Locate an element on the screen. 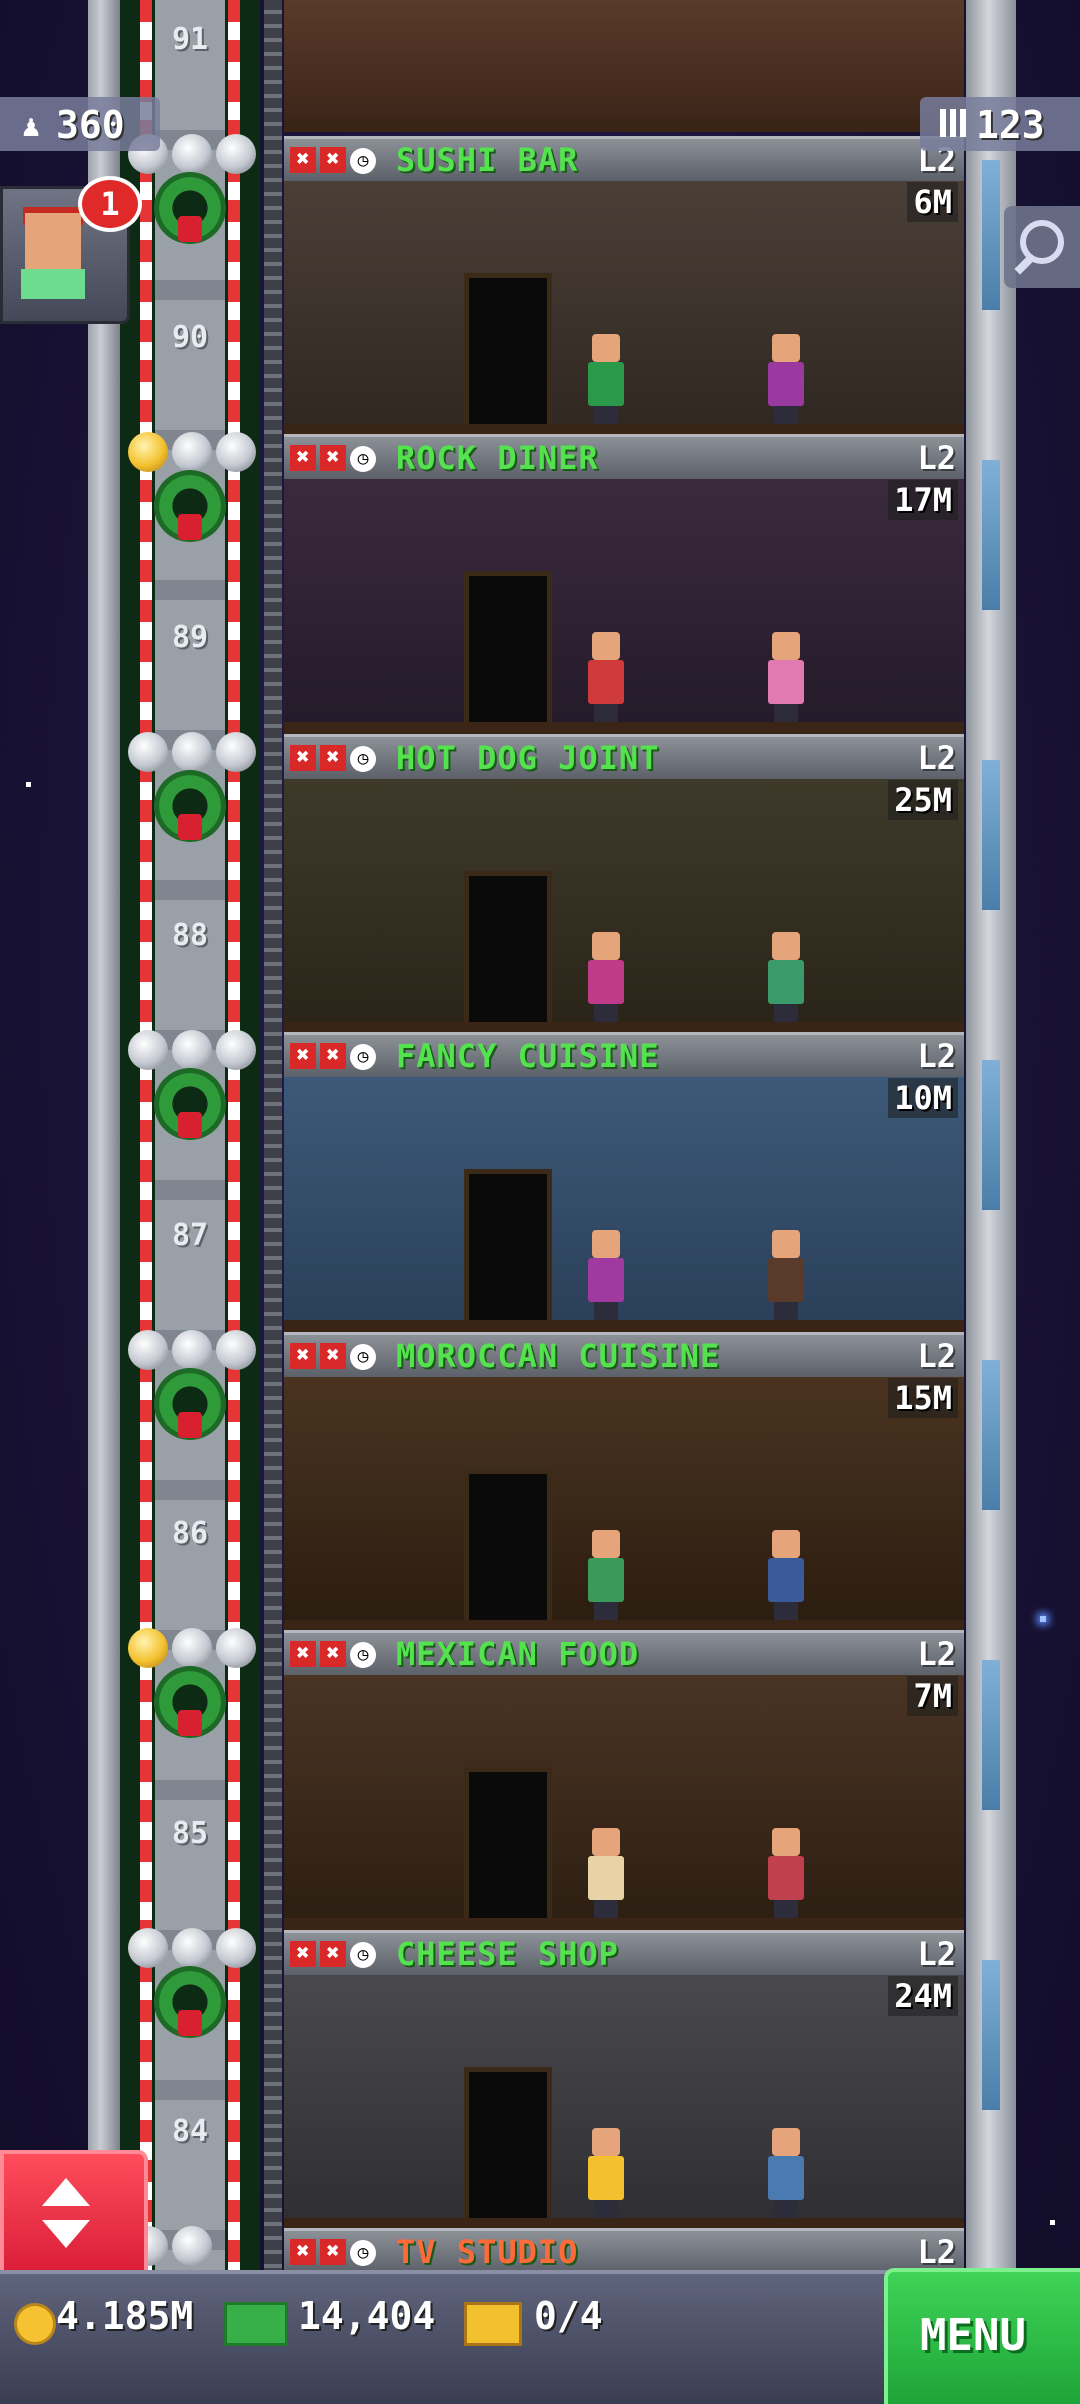 This screenshot has height=2404, width=1080. floor-name: TV STUDIO is located at coordinates (487, 2252).